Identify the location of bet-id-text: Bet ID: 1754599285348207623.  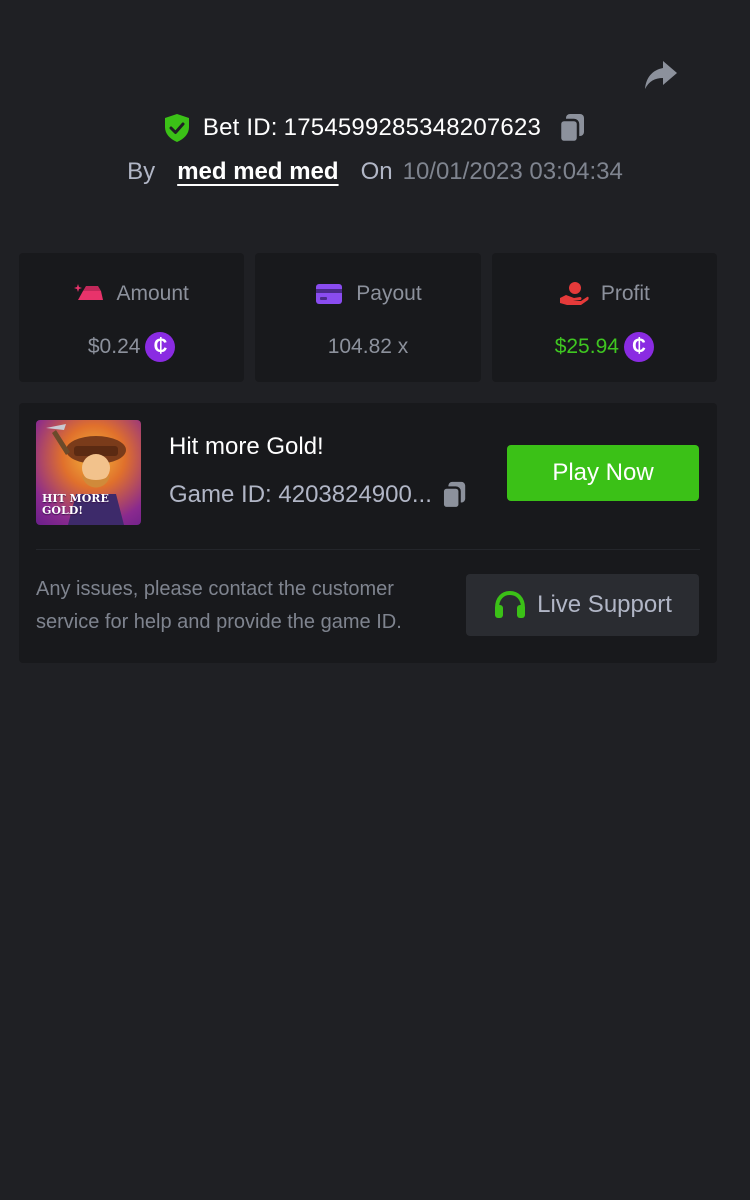
(372, 128).